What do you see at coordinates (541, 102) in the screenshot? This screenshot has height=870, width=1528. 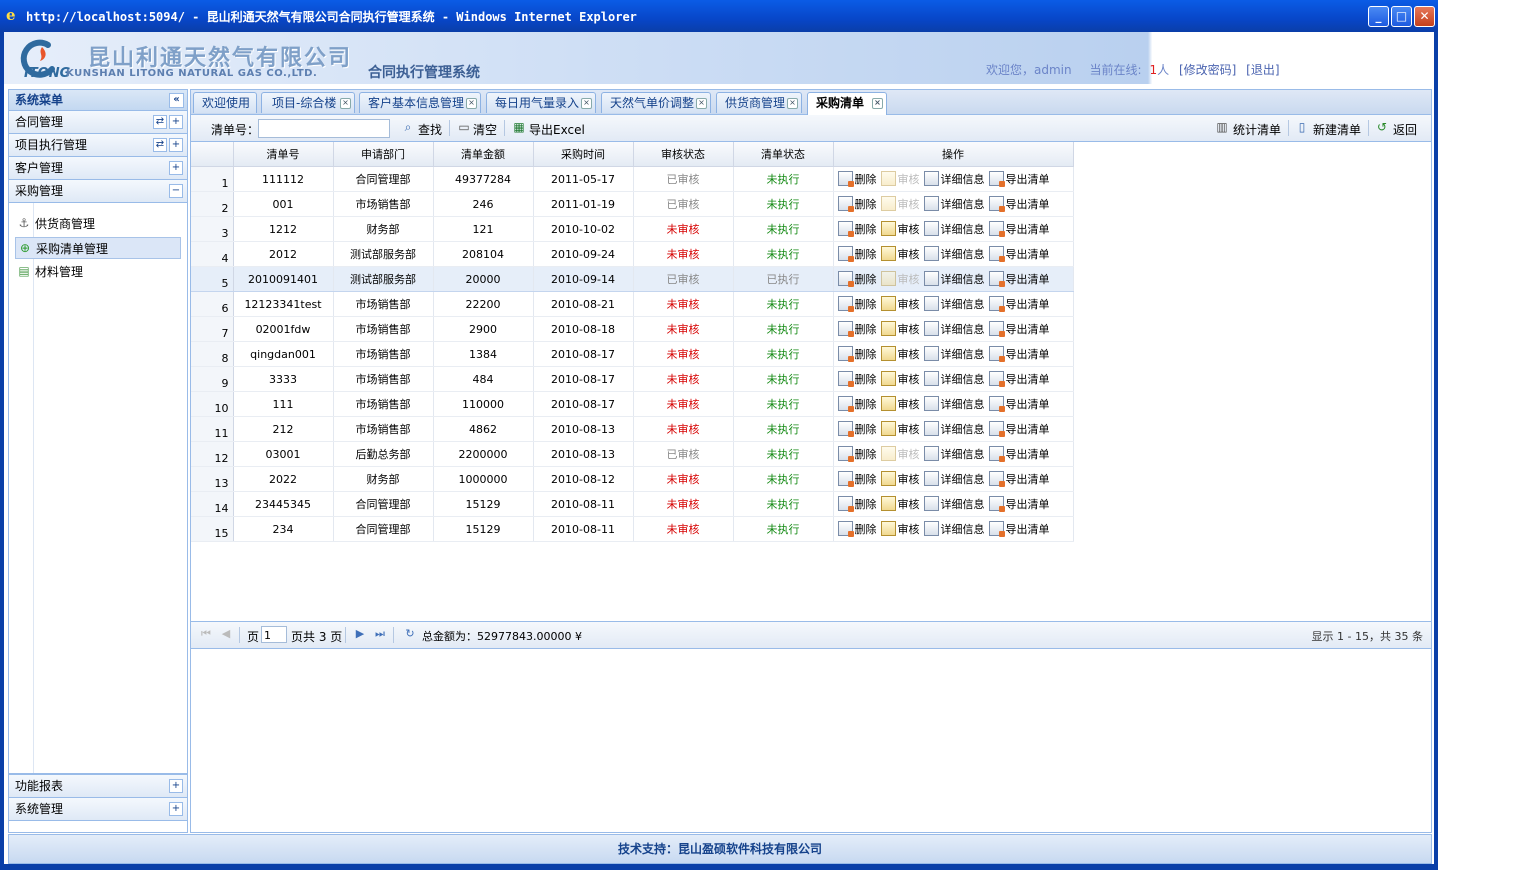 I see `tab-daily-gas: 每日用气量录入 ×` at bounding box center [541, 102].